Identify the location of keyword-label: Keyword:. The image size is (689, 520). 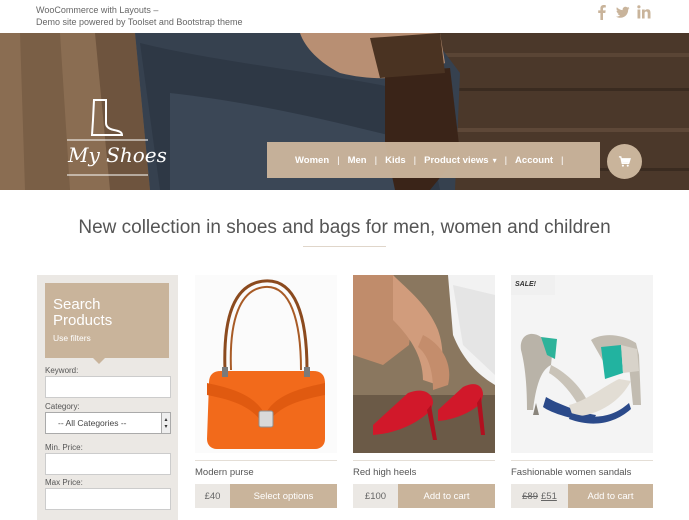
(62, 370).